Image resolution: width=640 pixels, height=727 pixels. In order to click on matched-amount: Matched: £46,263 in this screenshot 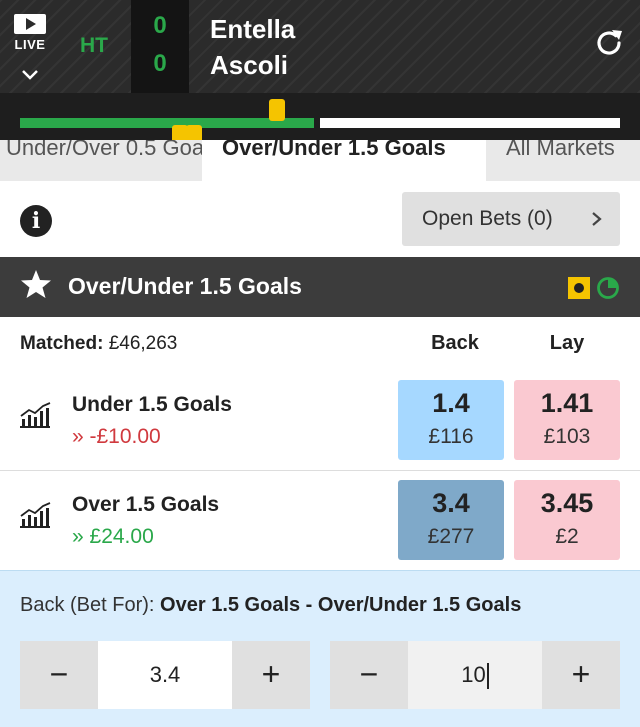, I will do `click(98, 344)`.